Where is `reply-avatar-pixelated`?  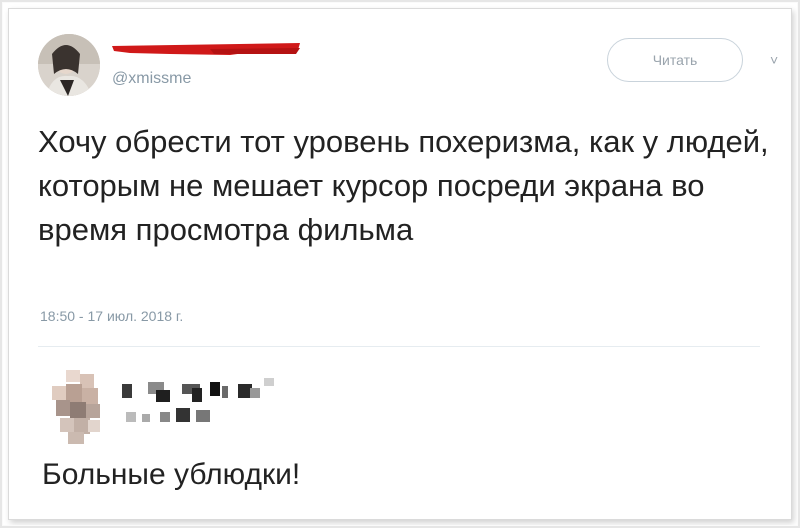
reply-avatar-pixelated is located at coordinates (80, 408).